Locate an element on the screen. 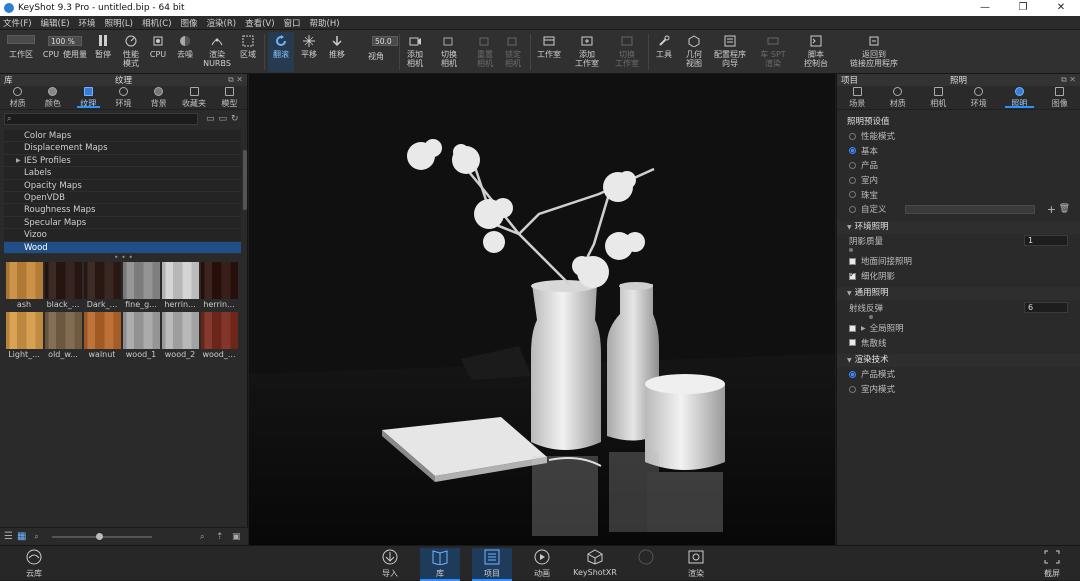  studio-button: 工作室 is located at coordinates (549, 52).